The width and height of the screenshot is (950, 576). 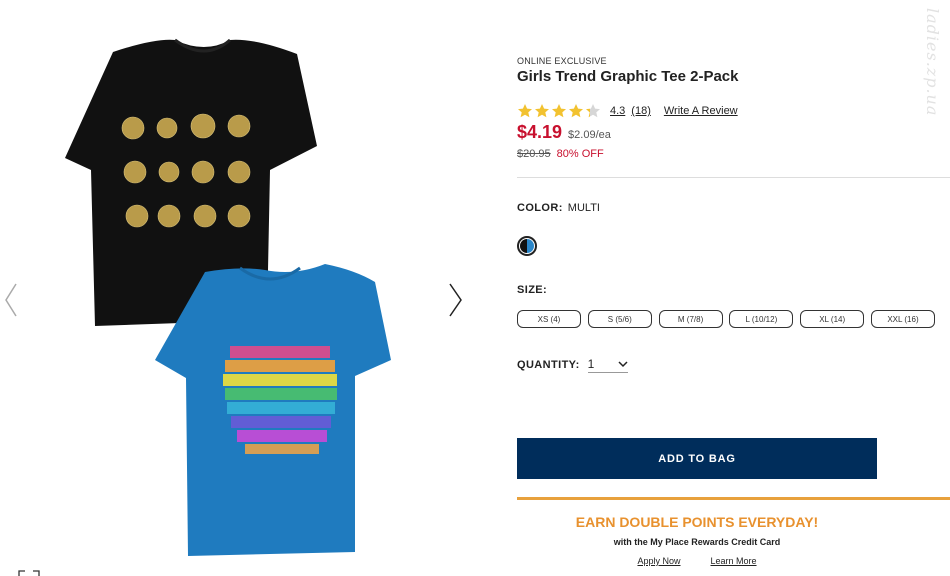 What do you see at coordinates (589, 135) in the screenshot?
I see `per-unit-price: $2.09/ea` at bounding box center [589, 135].